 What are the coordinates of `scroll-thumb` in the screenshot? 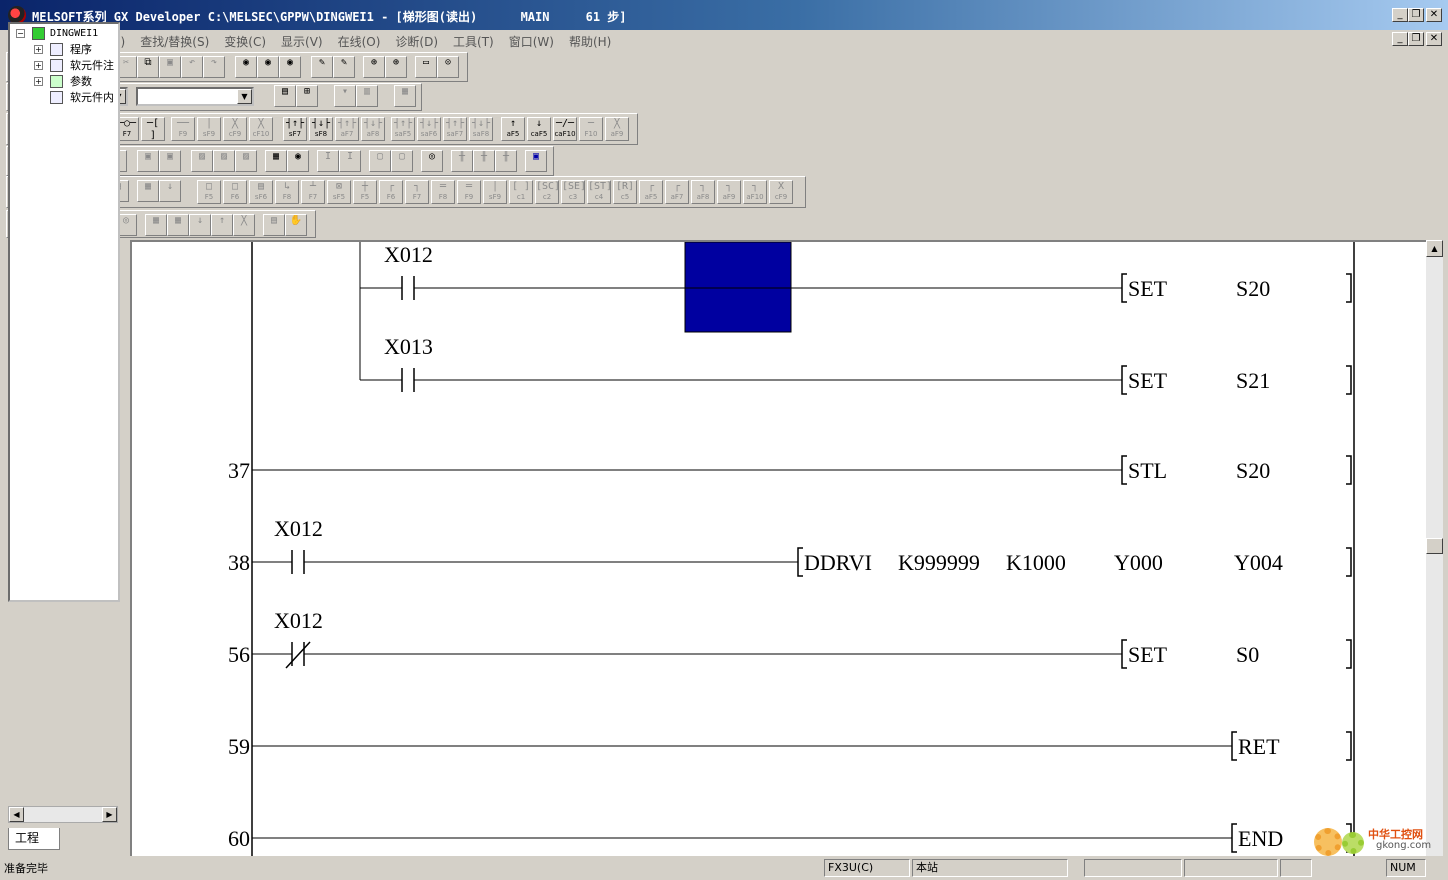 It's located at (1434, 546).